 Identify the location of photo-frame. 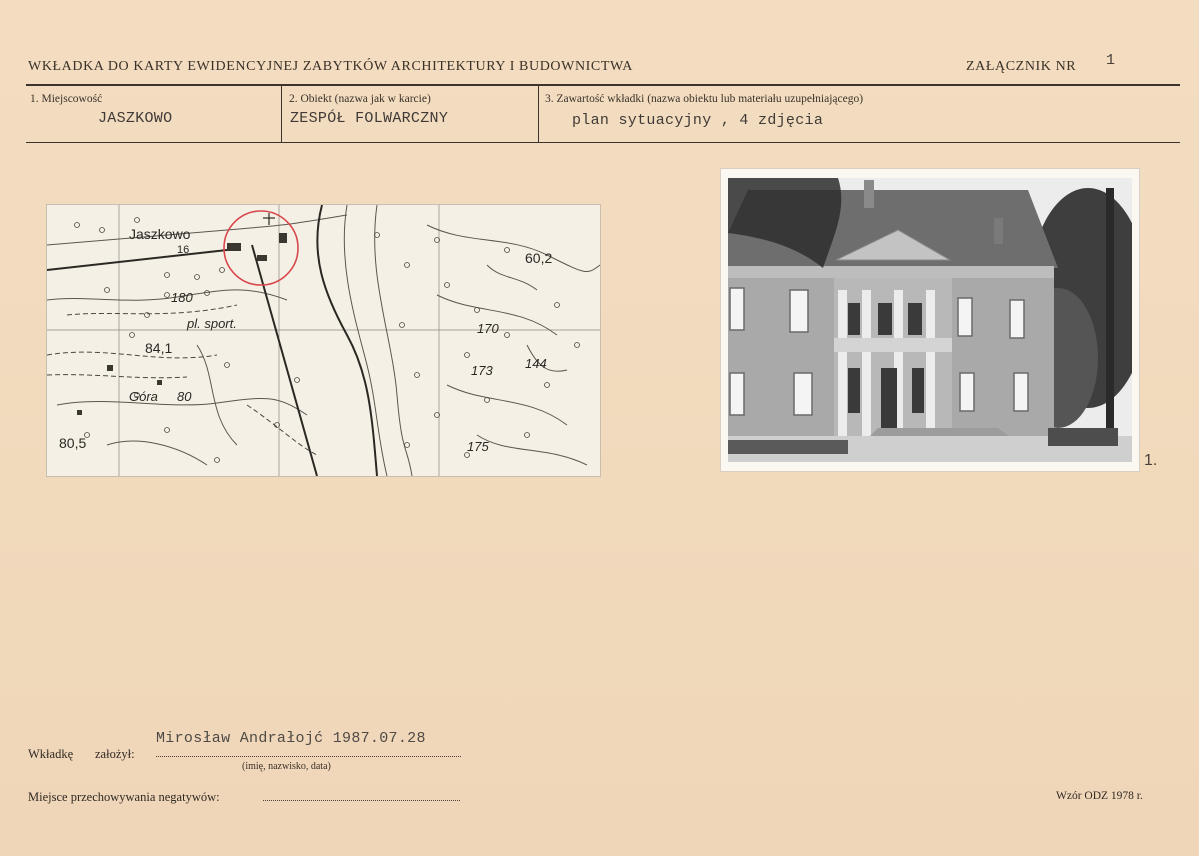
(930, 320).